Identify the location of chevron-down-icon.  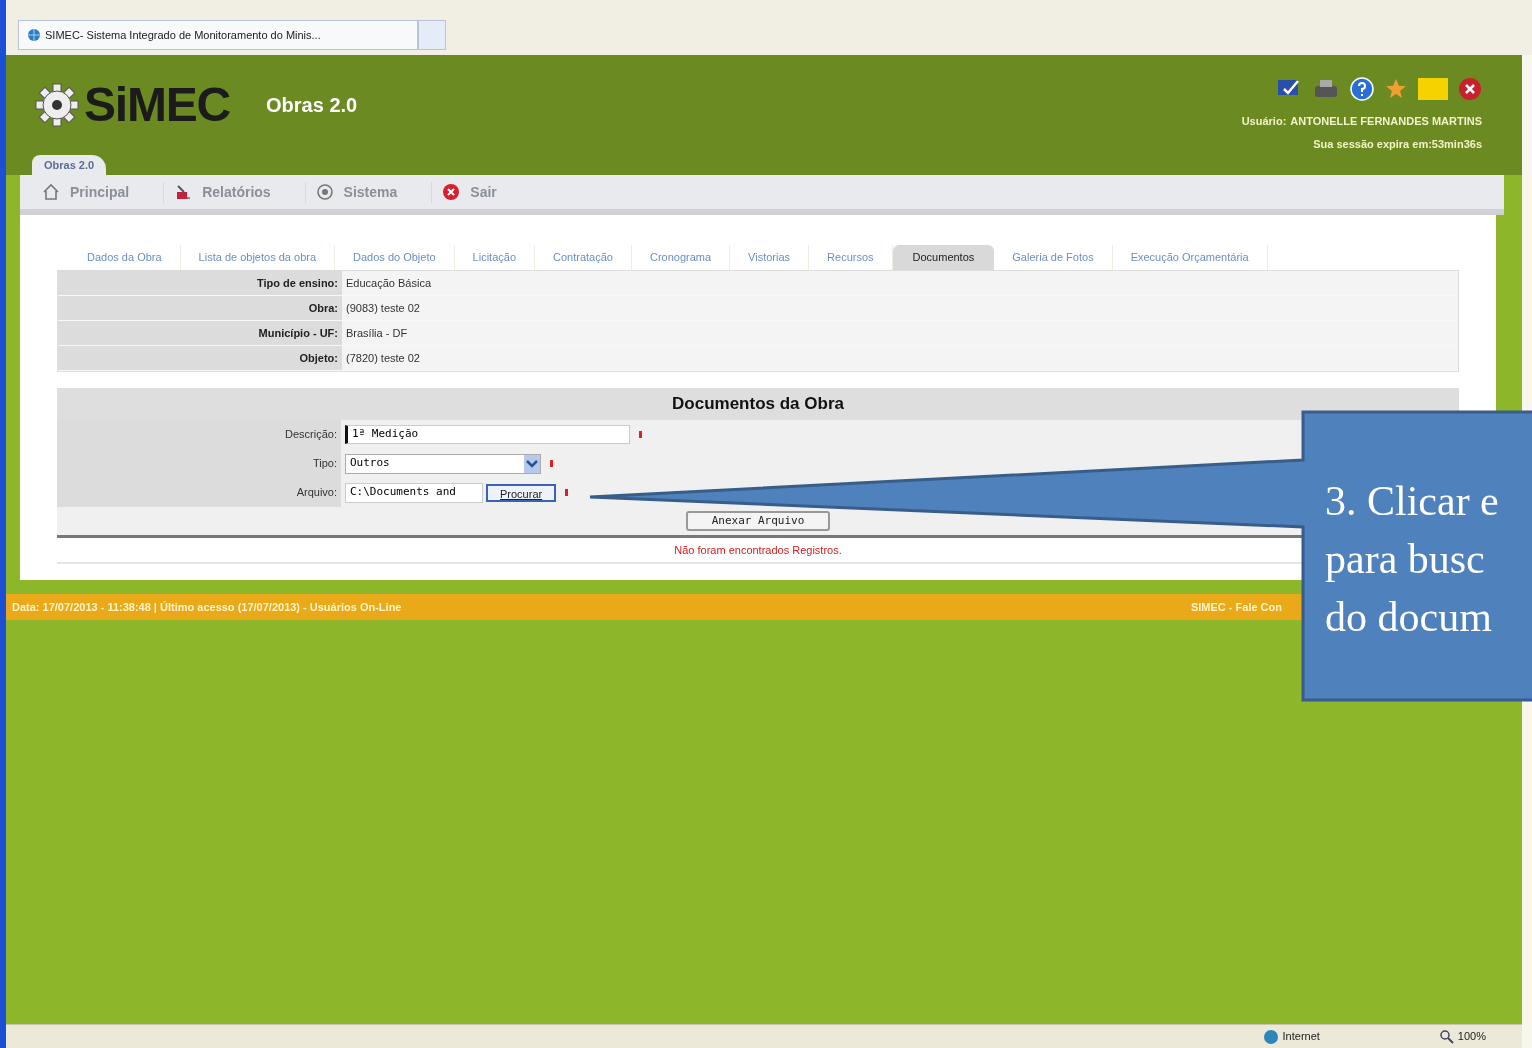
(532, 463).